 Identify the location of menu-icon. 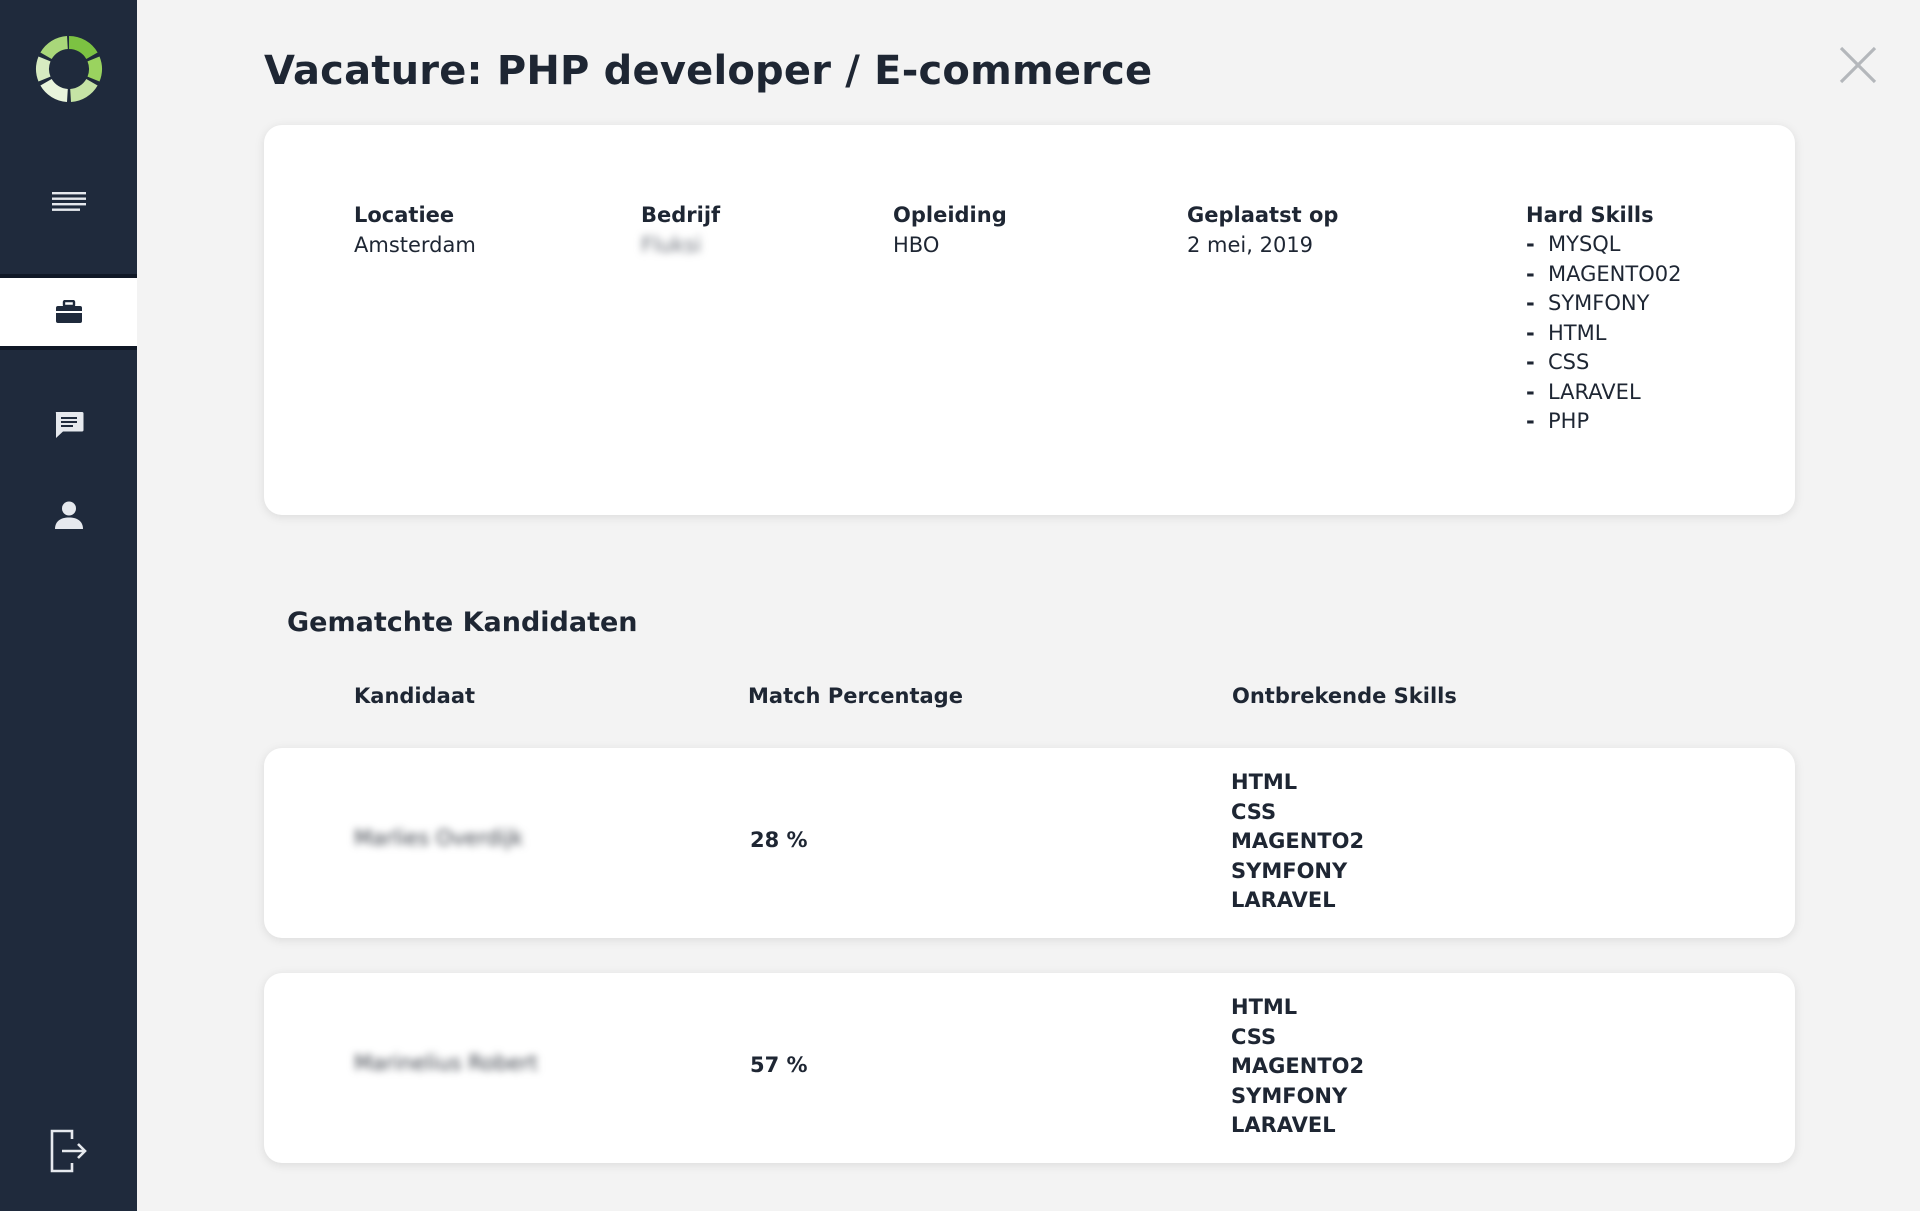
(68, 202).